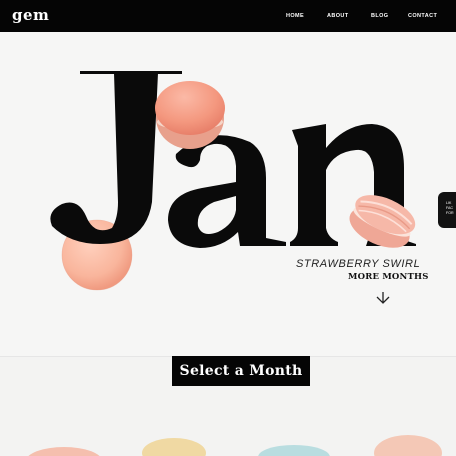 The width and height of the screenshot is (456, 456). Describe the element at coordinates (228, 16) in the screenshot. I see `top-navigation-bar: gem HOME ABOUT BLOG CONTACT` at that location.